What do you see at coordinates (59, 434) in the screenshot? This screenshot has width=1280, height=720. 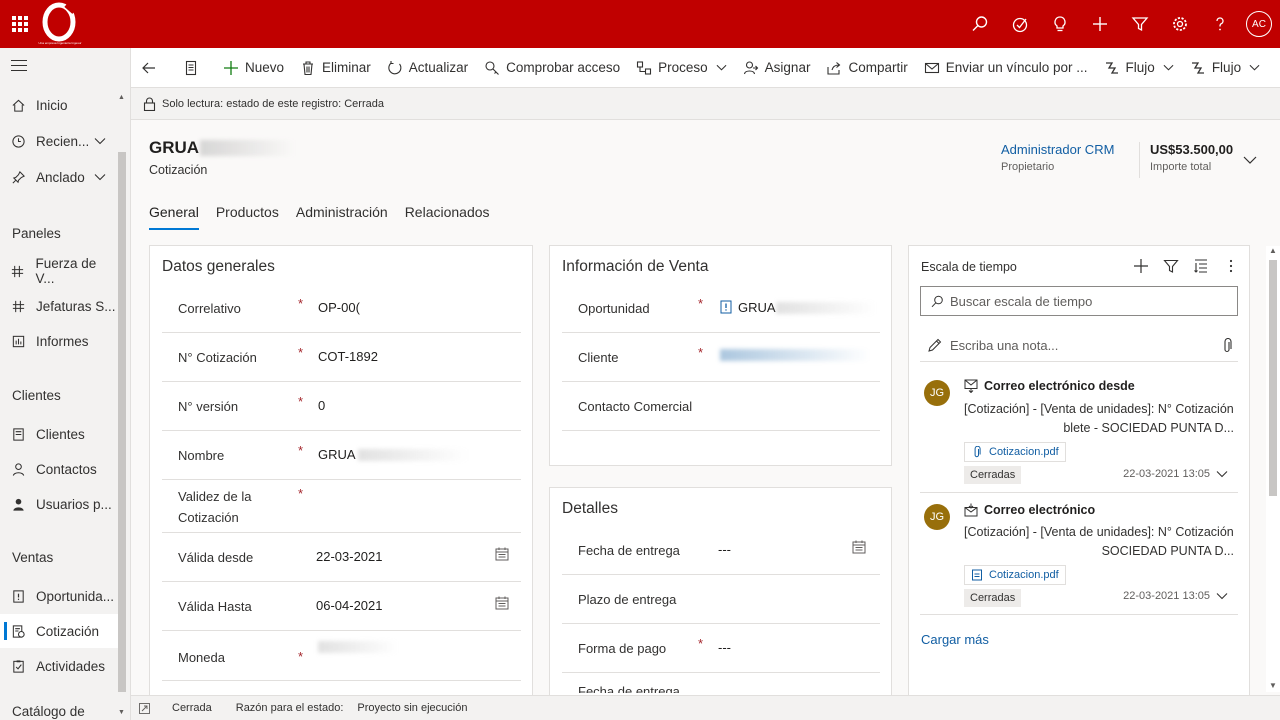 I see `nav-item-clientes: Clientes` at bounding box center [59, 434].